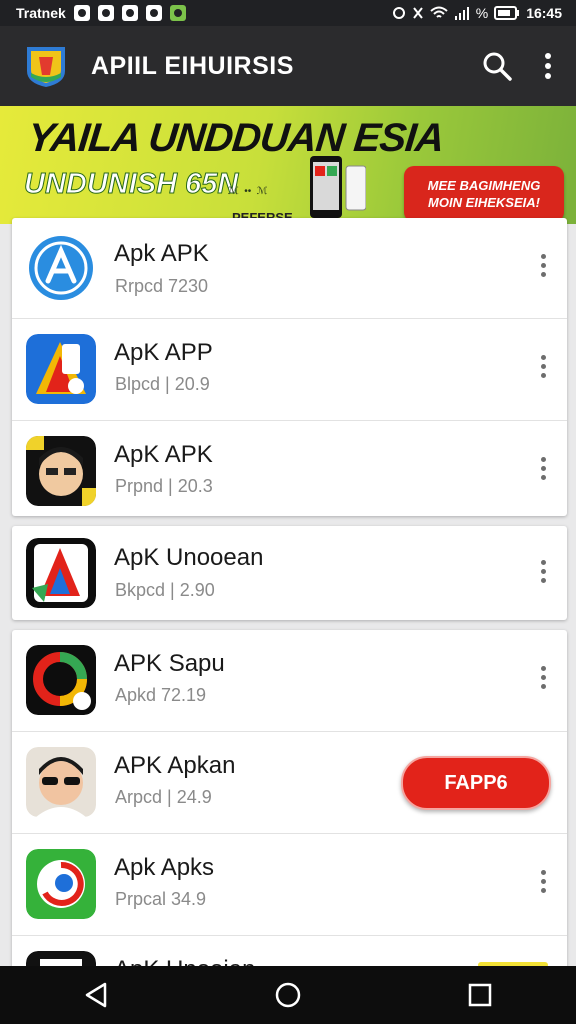  I want to click on app-triangle-dark-icon, so click(61, 573).